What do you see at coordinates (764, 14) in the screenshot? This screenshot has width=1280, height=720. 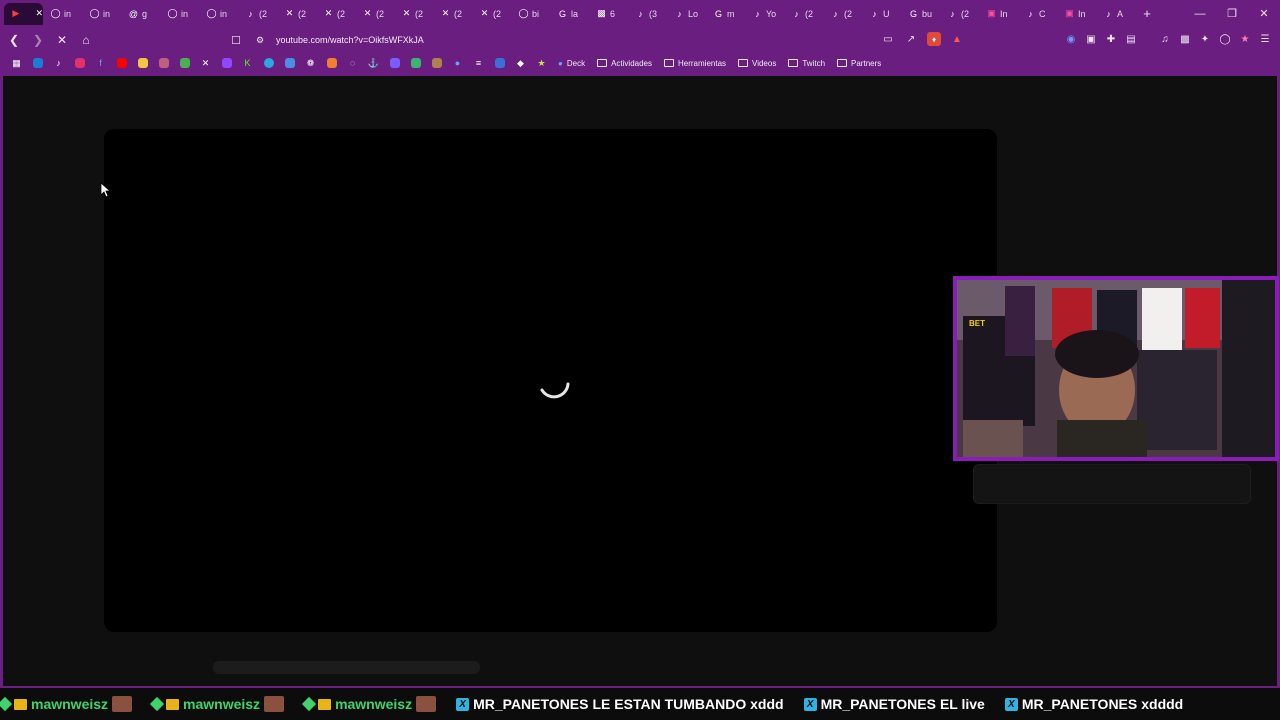 I see `tab: ♪ Yo` at bounding box center [764, 14].